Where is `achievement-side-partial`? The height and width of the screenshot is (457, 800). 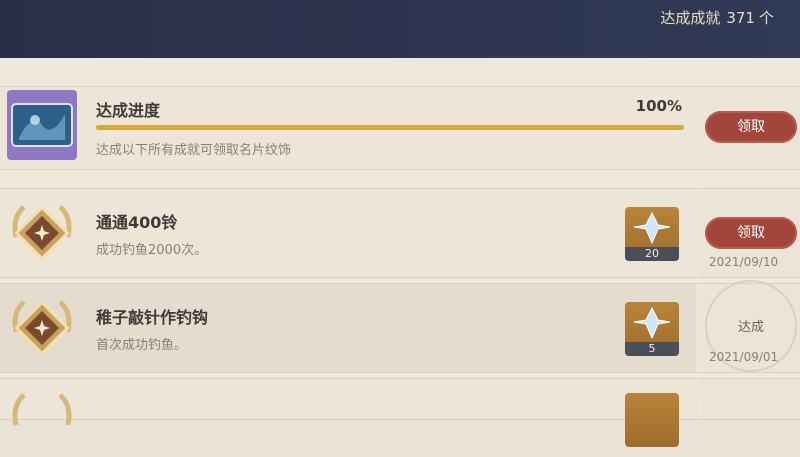
achievement-side-partial is located at coordinates (748, 399).